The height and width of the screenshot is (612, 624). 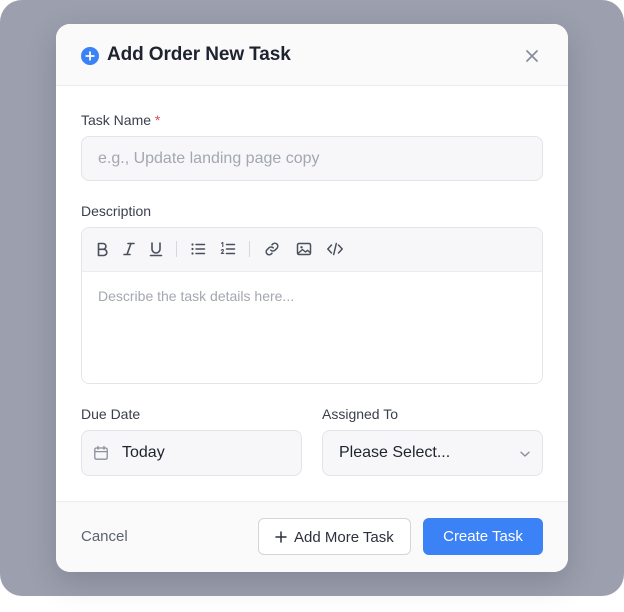 I want to click on assigned-to-label: Assigned To, so click(x=360, y=414).